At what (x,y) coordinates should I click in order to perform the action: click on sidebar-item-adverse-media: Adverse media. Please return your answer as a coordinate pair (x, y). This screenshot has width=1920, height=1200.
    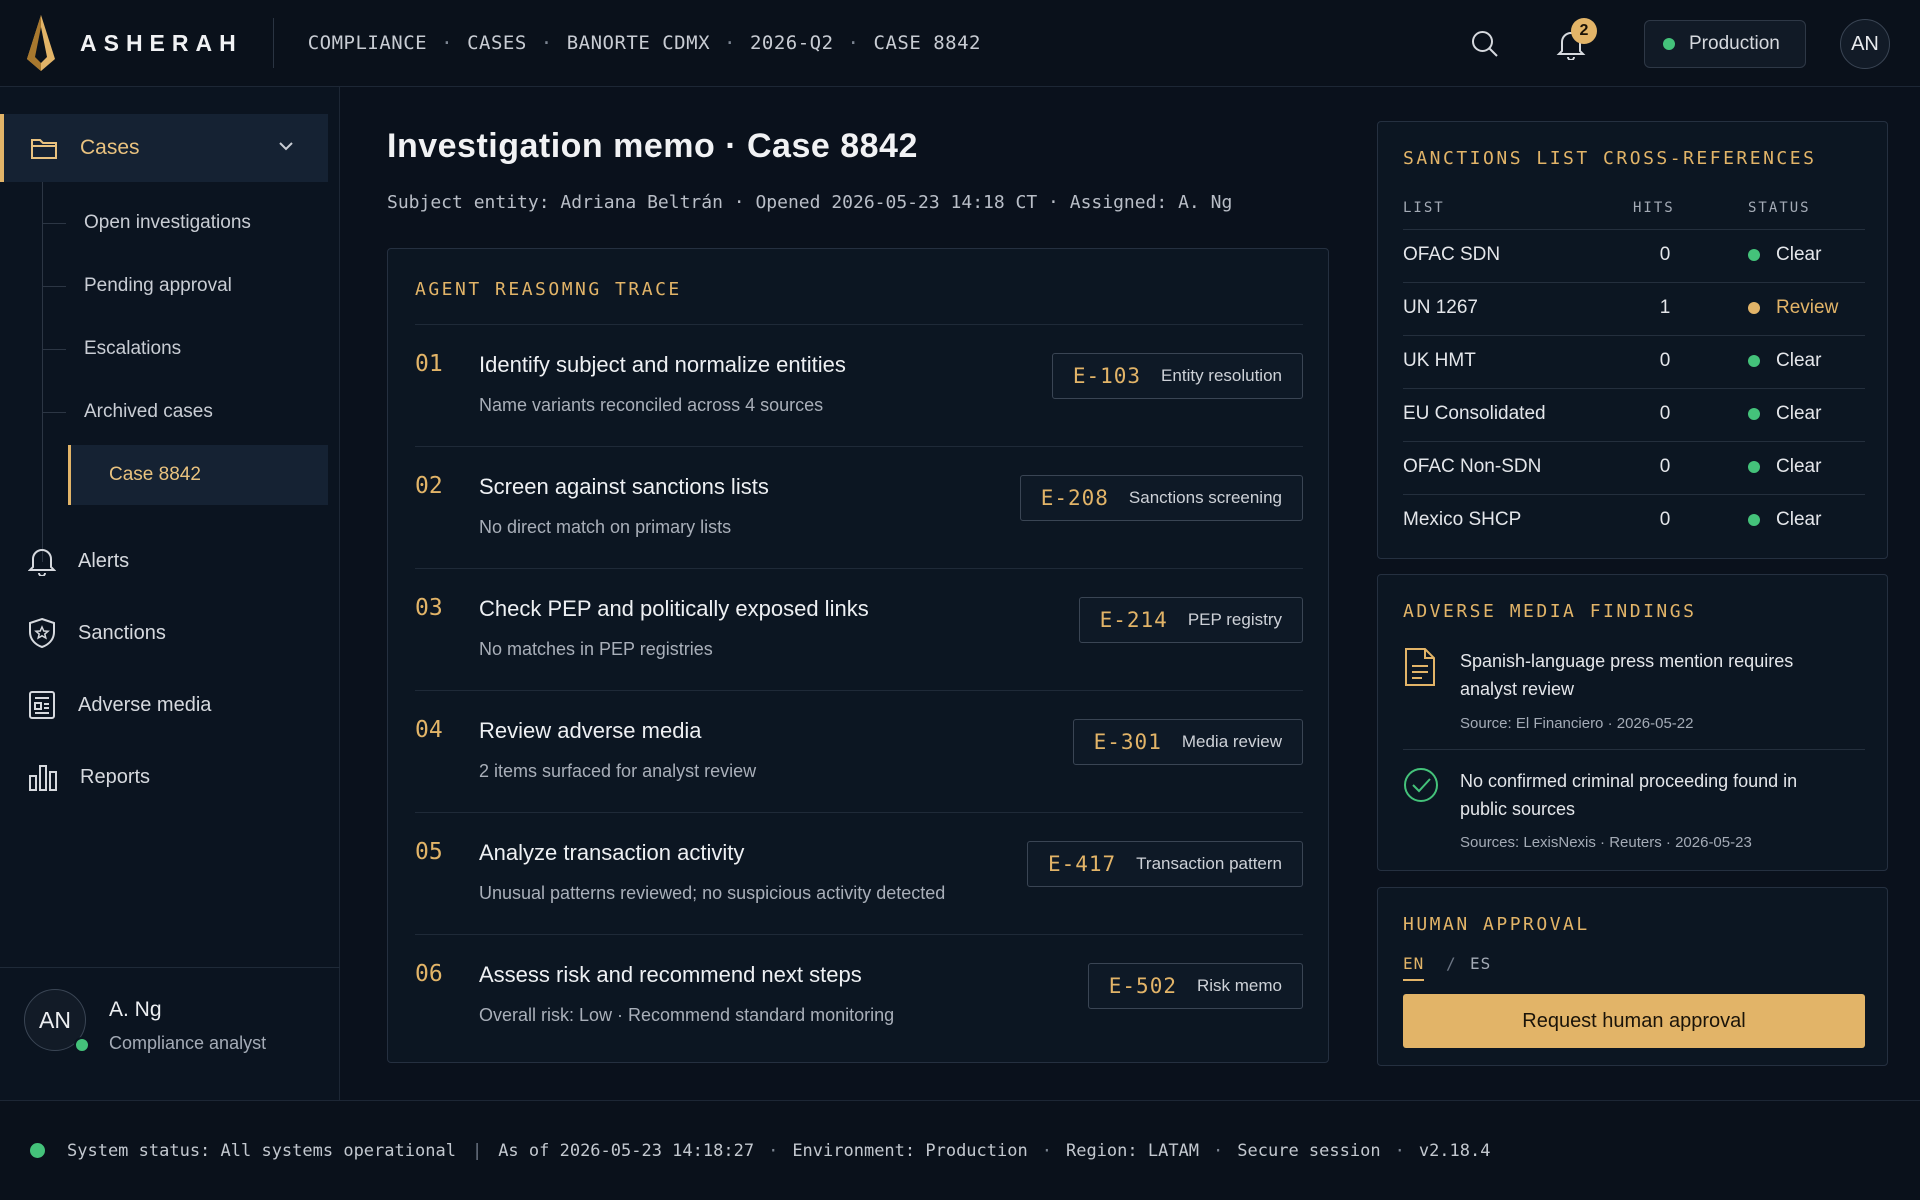
    Looking at the image, I should click on (164, 705).